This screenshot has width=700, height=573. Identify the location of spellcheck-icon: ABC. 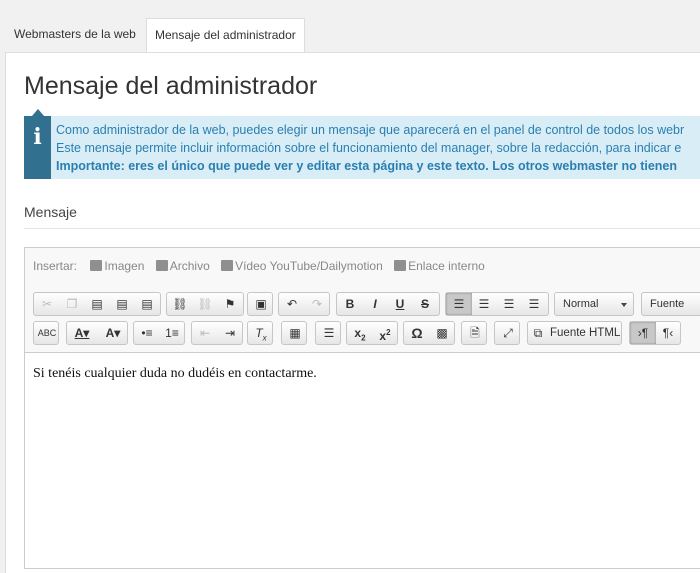
(47, 333).